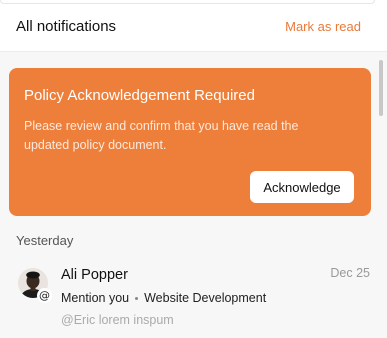 This screenshot has width=387, height=338. I want to click on notification-preview: @Eric lorem inspum, so click(117, 320).